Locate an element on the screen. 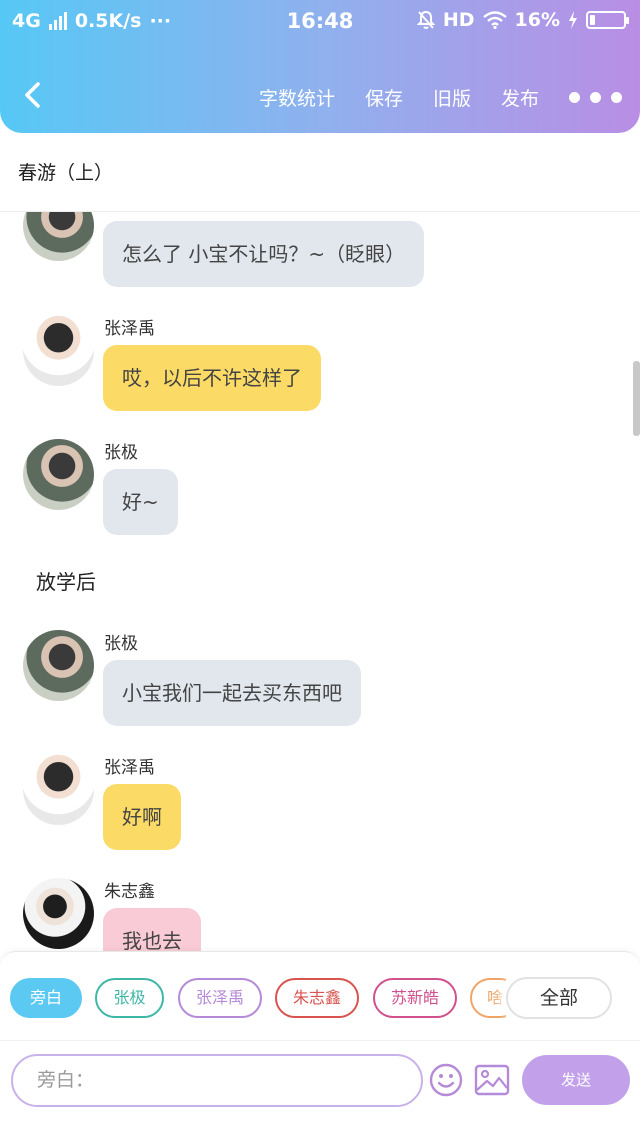  word-count-button: 字数统计 is located at coordinates (297, 97).